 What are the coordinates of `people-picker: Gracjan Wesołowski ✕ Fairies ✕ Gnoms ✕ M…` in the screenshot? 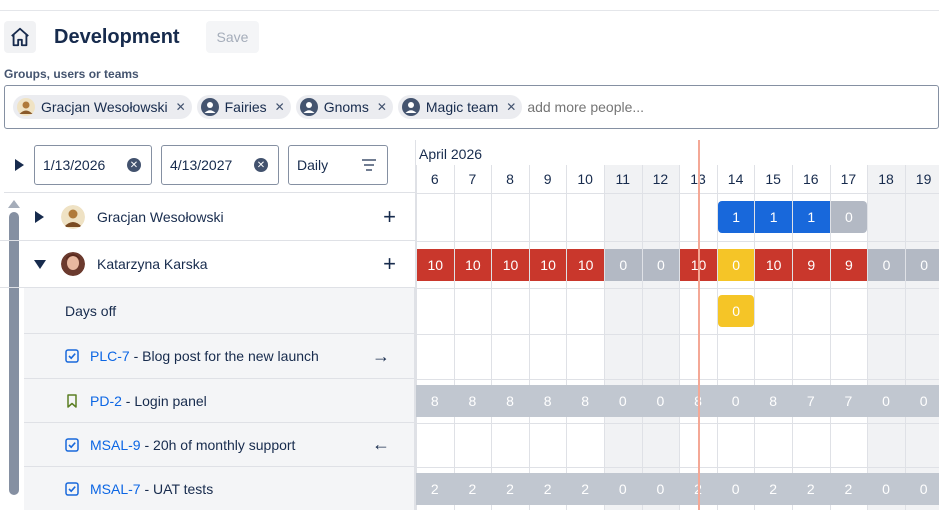 It's located at (471, 107).